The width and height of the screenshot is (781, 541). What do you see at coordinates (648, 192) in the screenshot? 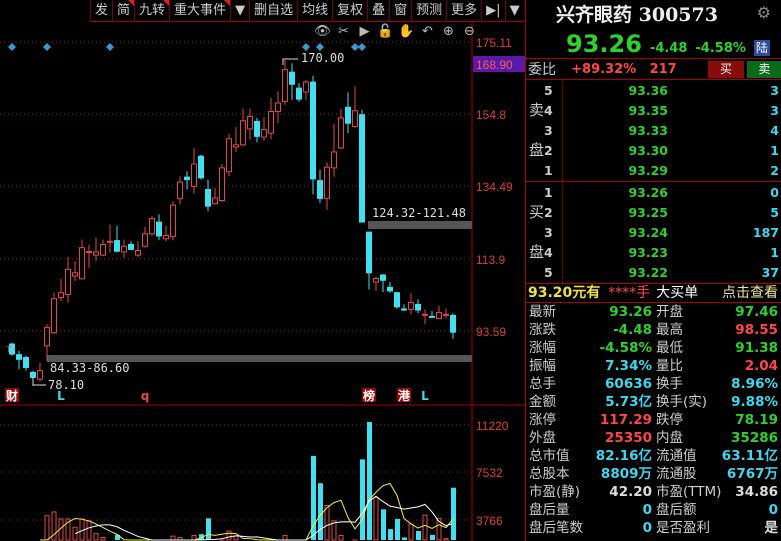
I see `order-price: 93.26` at bounding box center [648, 192].